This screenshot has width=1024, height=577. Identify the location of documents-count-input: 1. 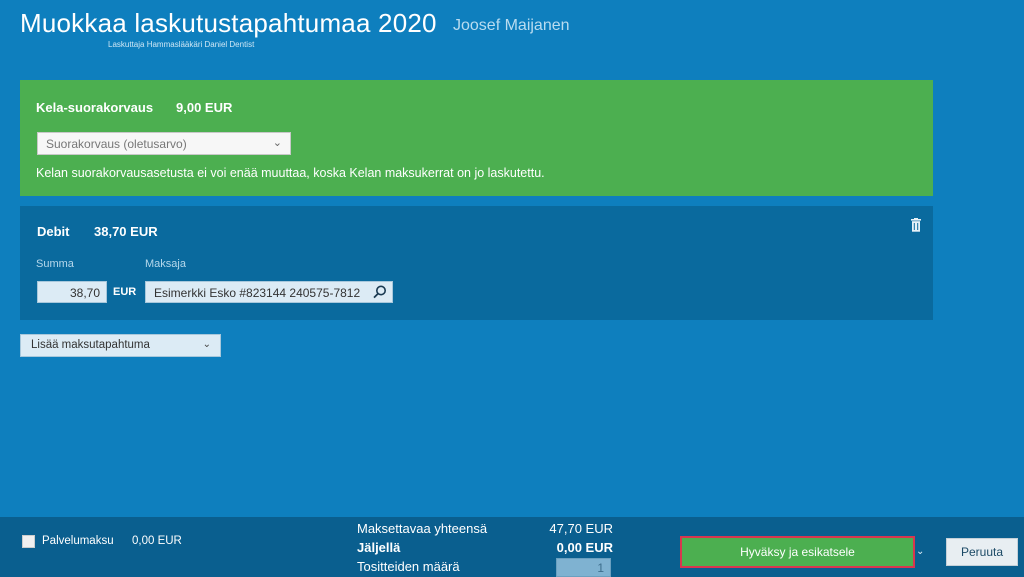
(583, 567).